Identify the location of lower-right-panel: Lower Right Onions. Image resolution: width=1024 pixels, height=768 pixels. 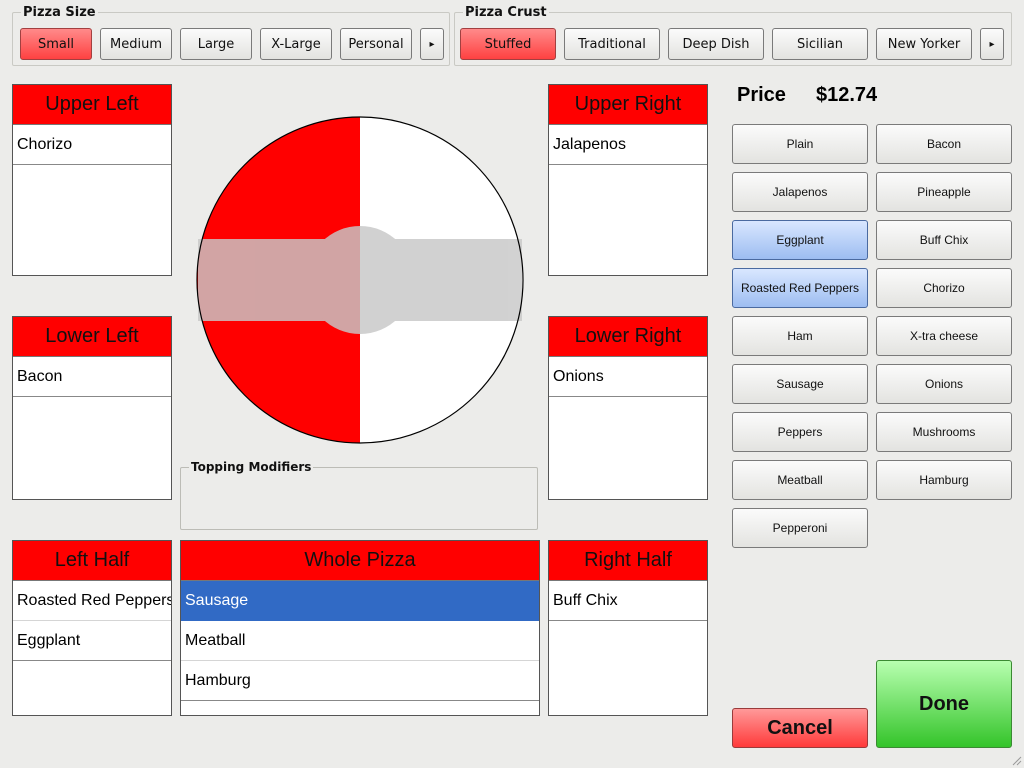
(628, 408).